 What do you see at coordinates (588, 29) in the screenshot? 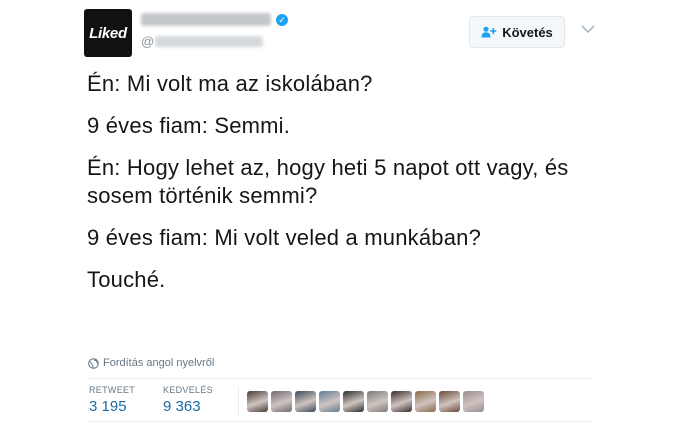
I see `chevron-down-icon` at bounding box center [588, 29].